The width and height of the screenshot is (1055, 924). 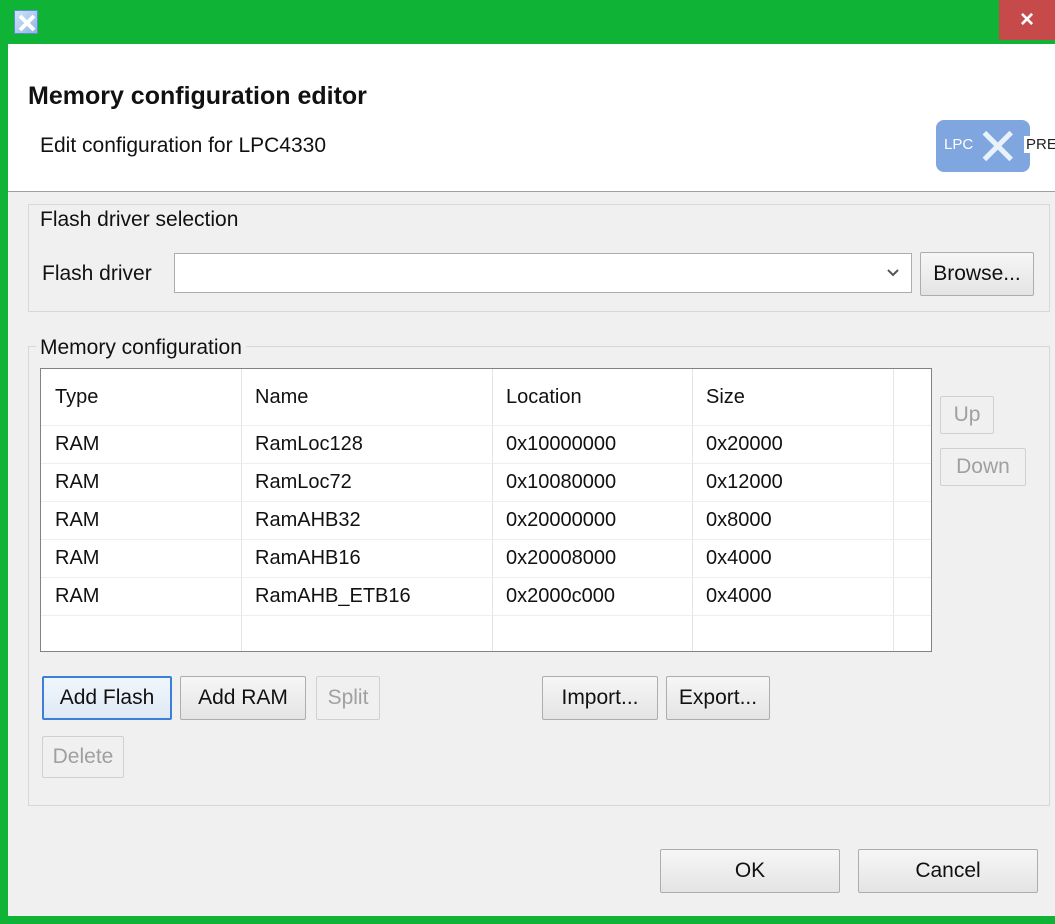 I want to click on flash-driver-group-legend: Flash driver selection, so click(x=139, y=220).